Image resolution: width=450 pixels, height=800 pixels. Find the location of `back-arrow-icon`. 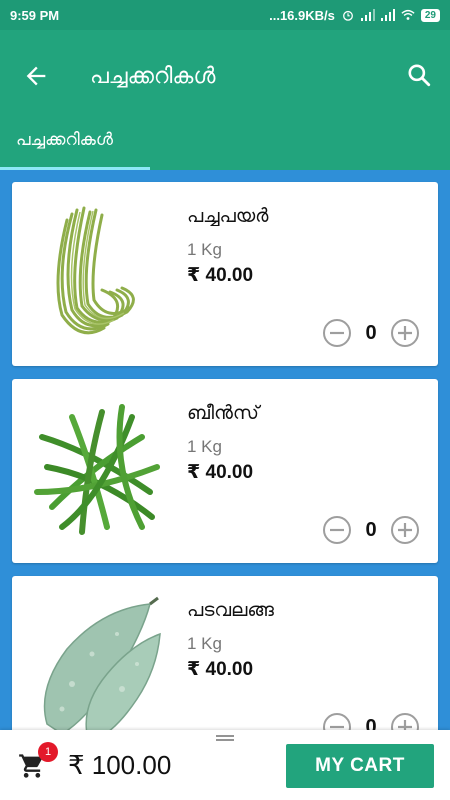

back-arrow-icon is located at coordinates (36, 76).